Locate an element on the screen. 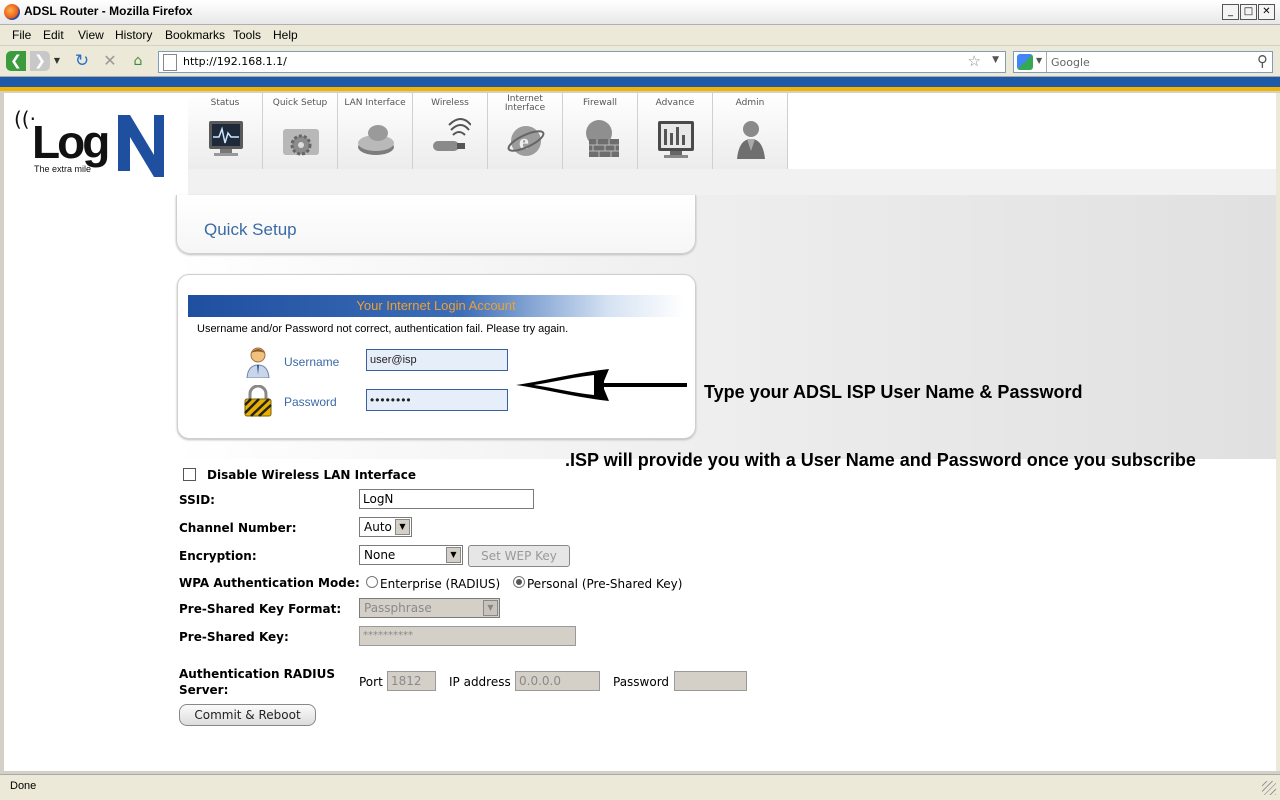 Image resolution: width=1280 pixels, height=800 pixels. psk-format-select: Passphrase ▼ is located at coordinates (429, 608).